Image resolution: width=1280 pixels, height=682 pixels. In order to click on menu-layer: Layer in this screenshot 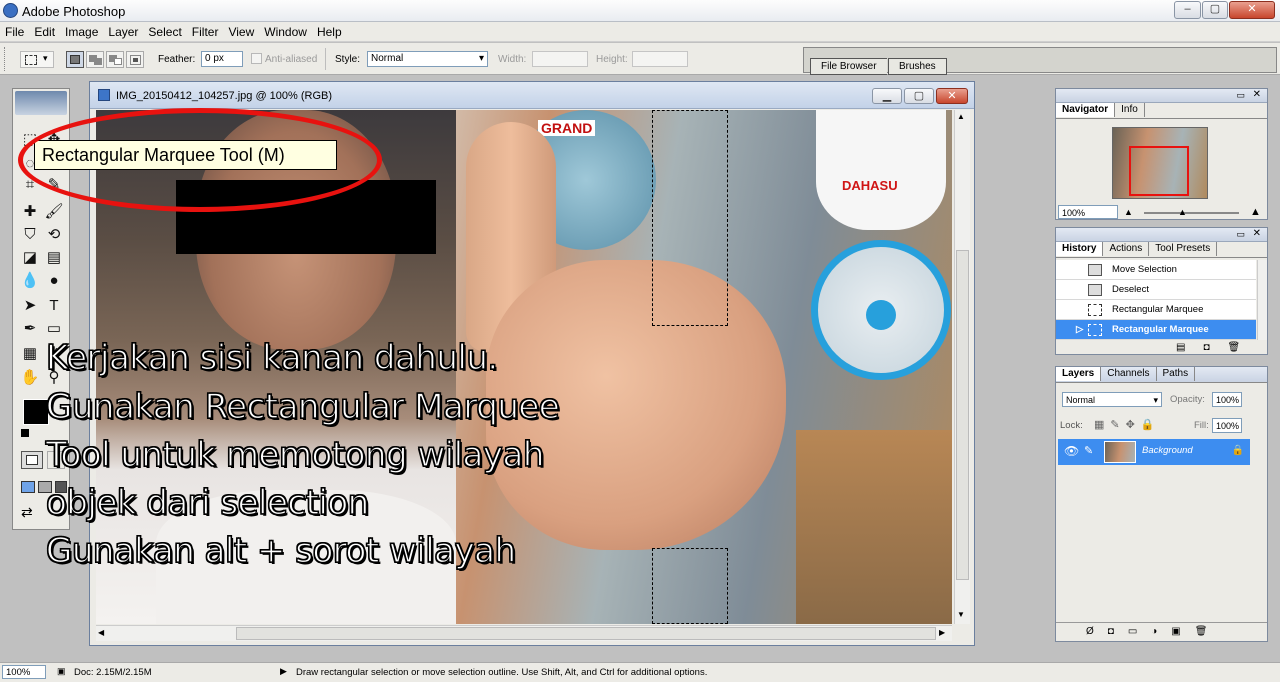, I will do `click(123, 32)`.